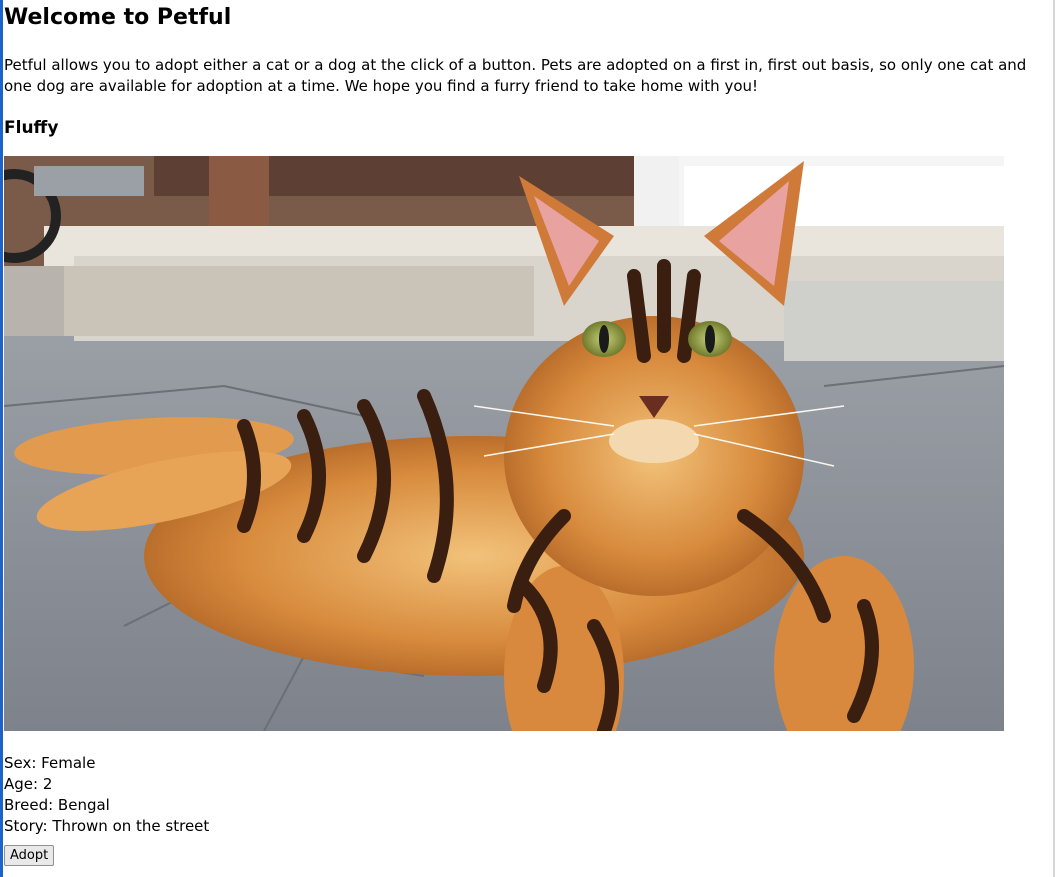 The width and height of the screenshot is (1055, 877). What do you see at coordinates (1, 438) in the screenshot?
I see `window-left-edge` at bounding box center [1, 438].